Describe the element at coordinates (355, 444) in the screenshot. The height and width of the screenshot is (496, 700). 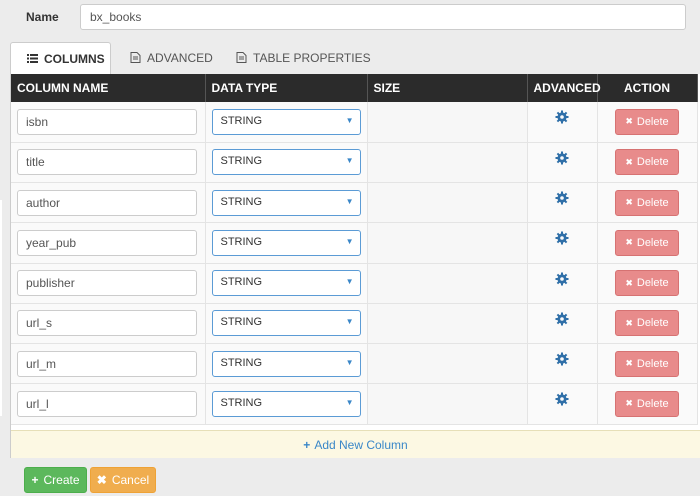
I see `add-new-column-button: + Add New Column` at that location.